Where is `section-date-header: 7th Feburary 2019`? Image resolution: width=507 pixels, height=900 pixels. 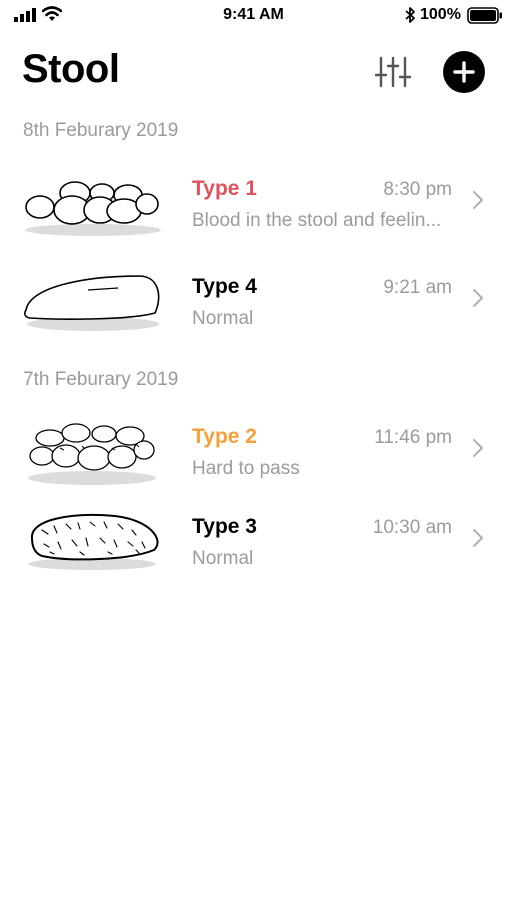
section-date-header: 7th Feburary 2019 is located at coordinates (101, 379).